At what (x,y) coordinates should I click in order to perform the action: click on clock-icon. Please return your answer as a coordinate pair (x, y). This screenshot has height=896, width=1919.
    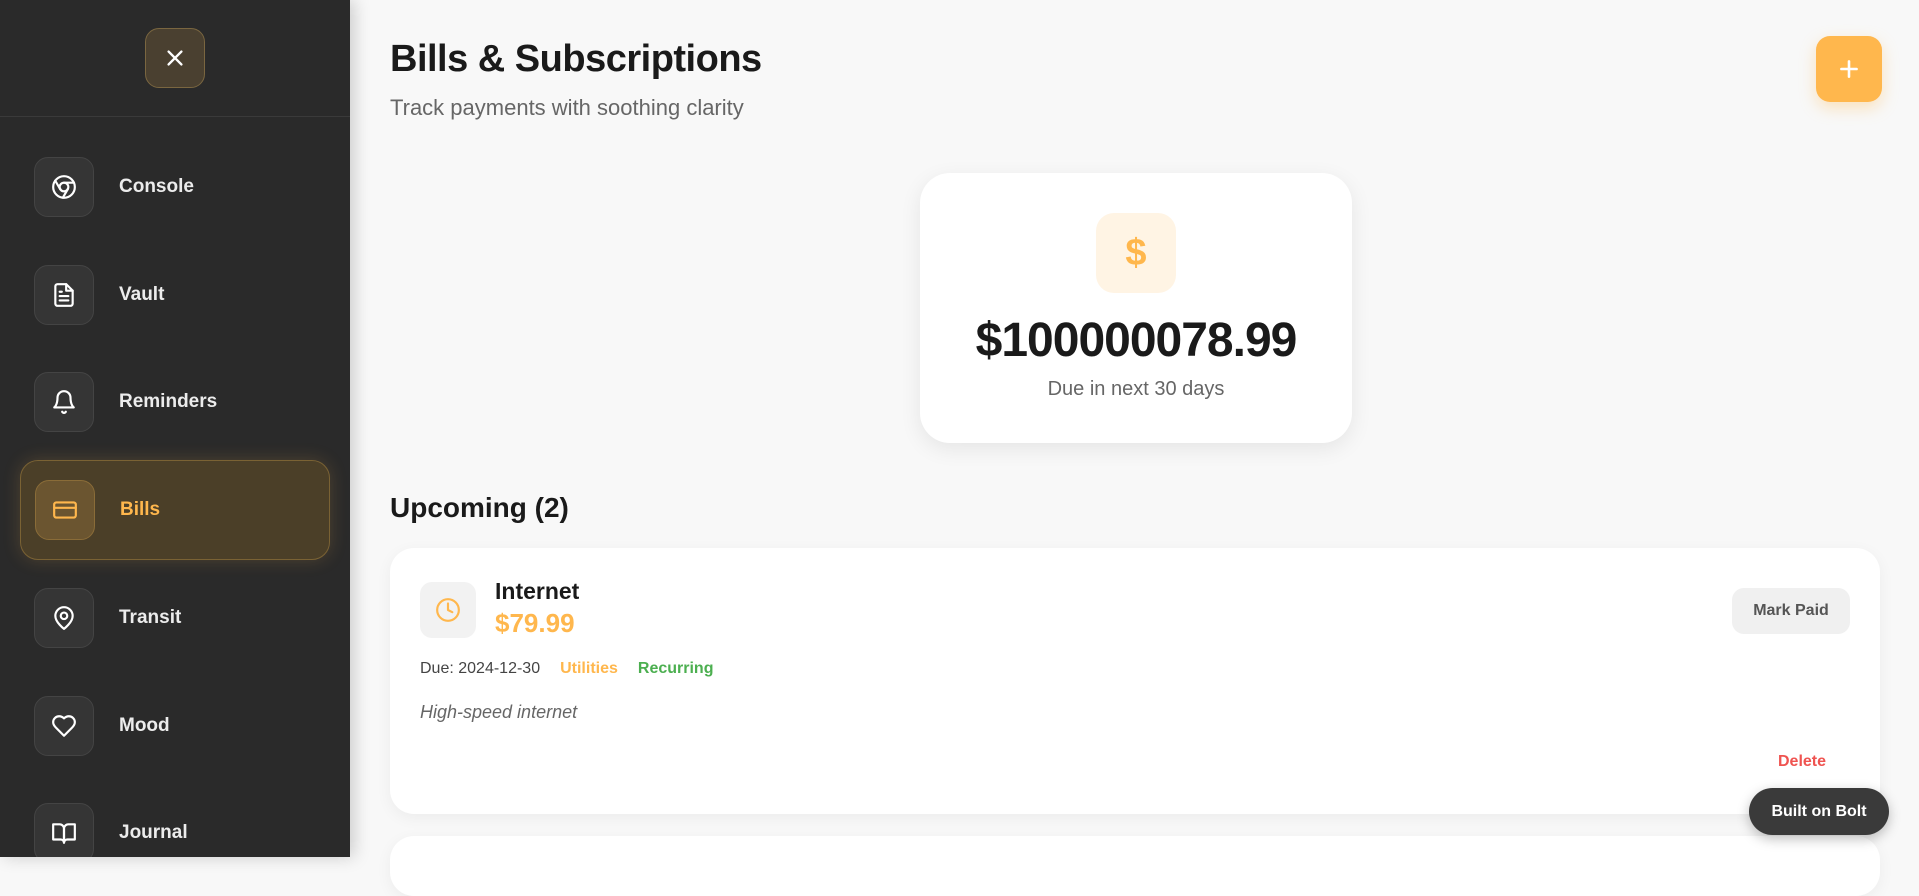
    Looking at the image, I should click on (448, 610).